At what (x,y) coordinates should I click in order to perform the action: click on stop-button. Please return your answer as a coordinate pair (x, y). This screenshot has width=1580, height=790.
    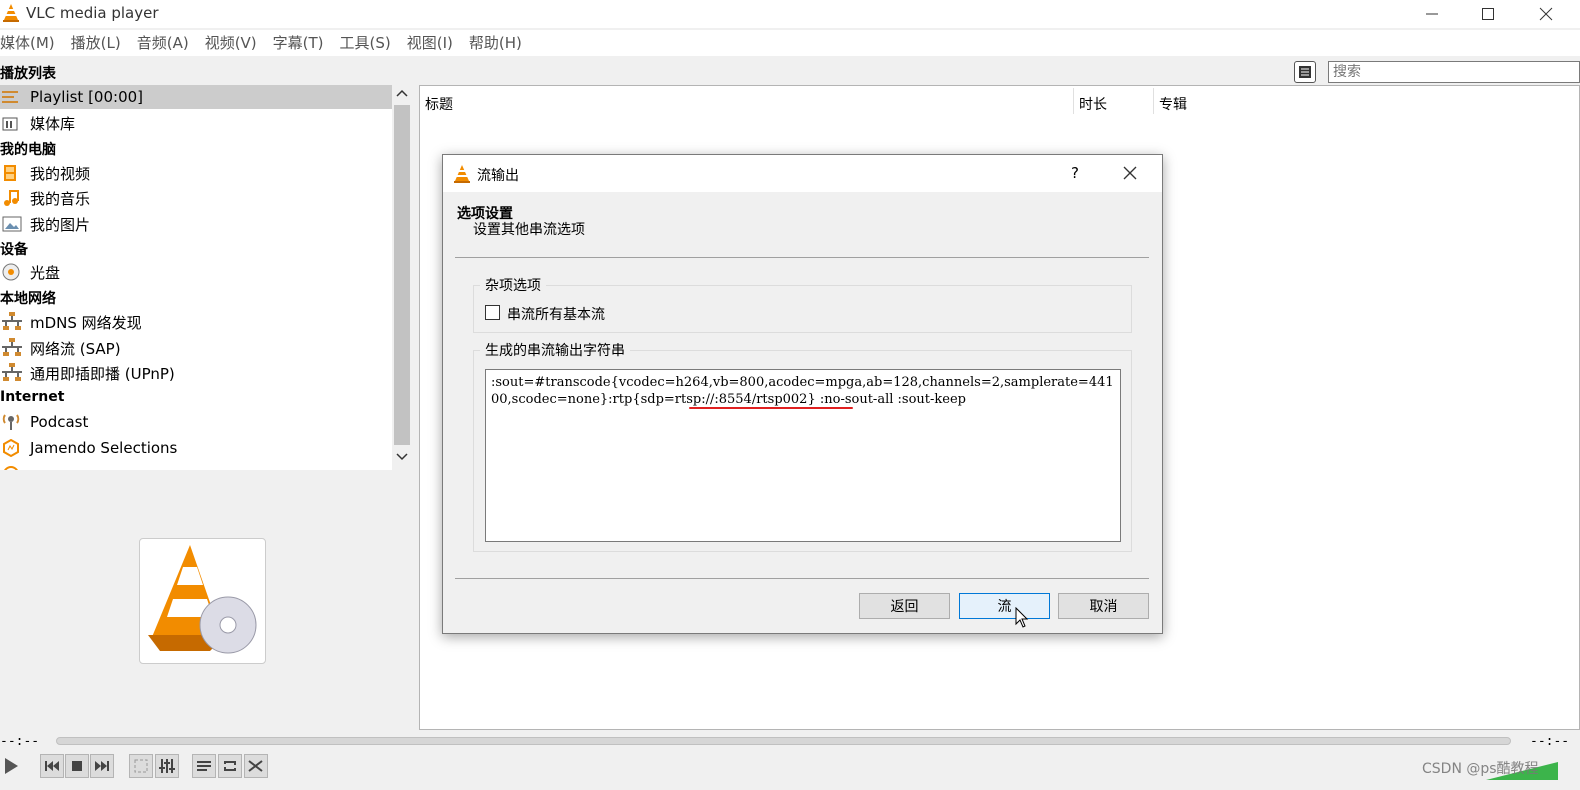
    Looking at the image, I should click on (77, 766).